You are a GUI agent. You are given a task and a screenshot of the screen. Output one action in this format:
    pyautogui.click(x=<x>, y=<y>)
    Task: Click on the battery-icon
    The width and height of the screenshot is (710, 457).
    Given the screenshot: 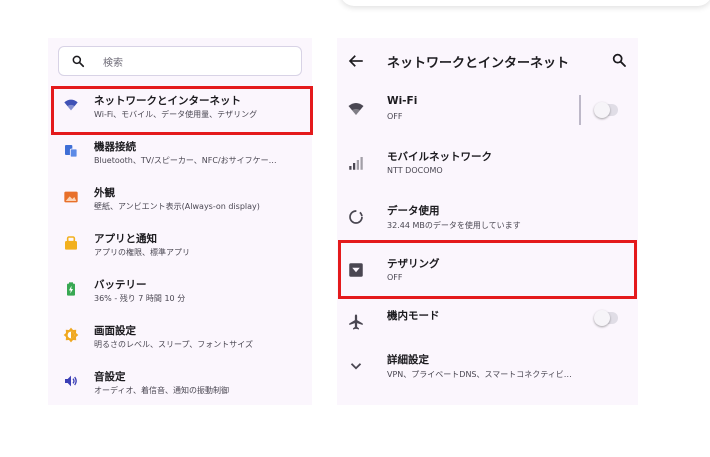 What is the action you would take?
    pyautogui.click(x=71, y=289)
    